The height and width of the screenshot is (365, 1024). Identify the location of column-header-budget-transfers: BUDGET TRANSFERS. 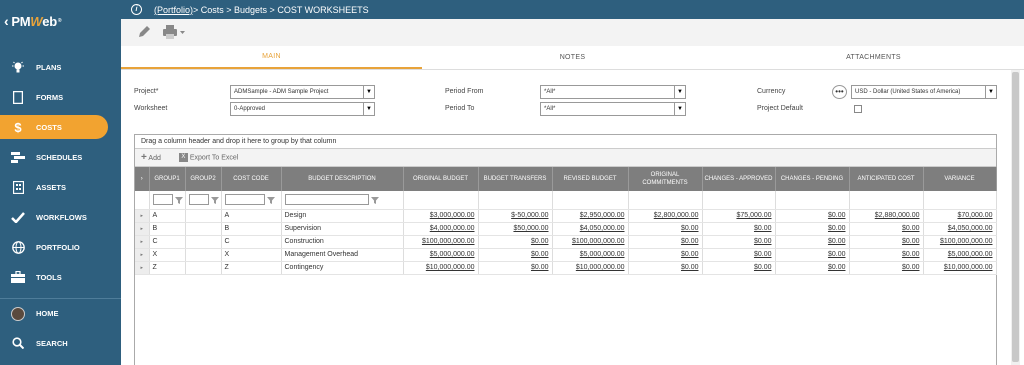
(515, 179).